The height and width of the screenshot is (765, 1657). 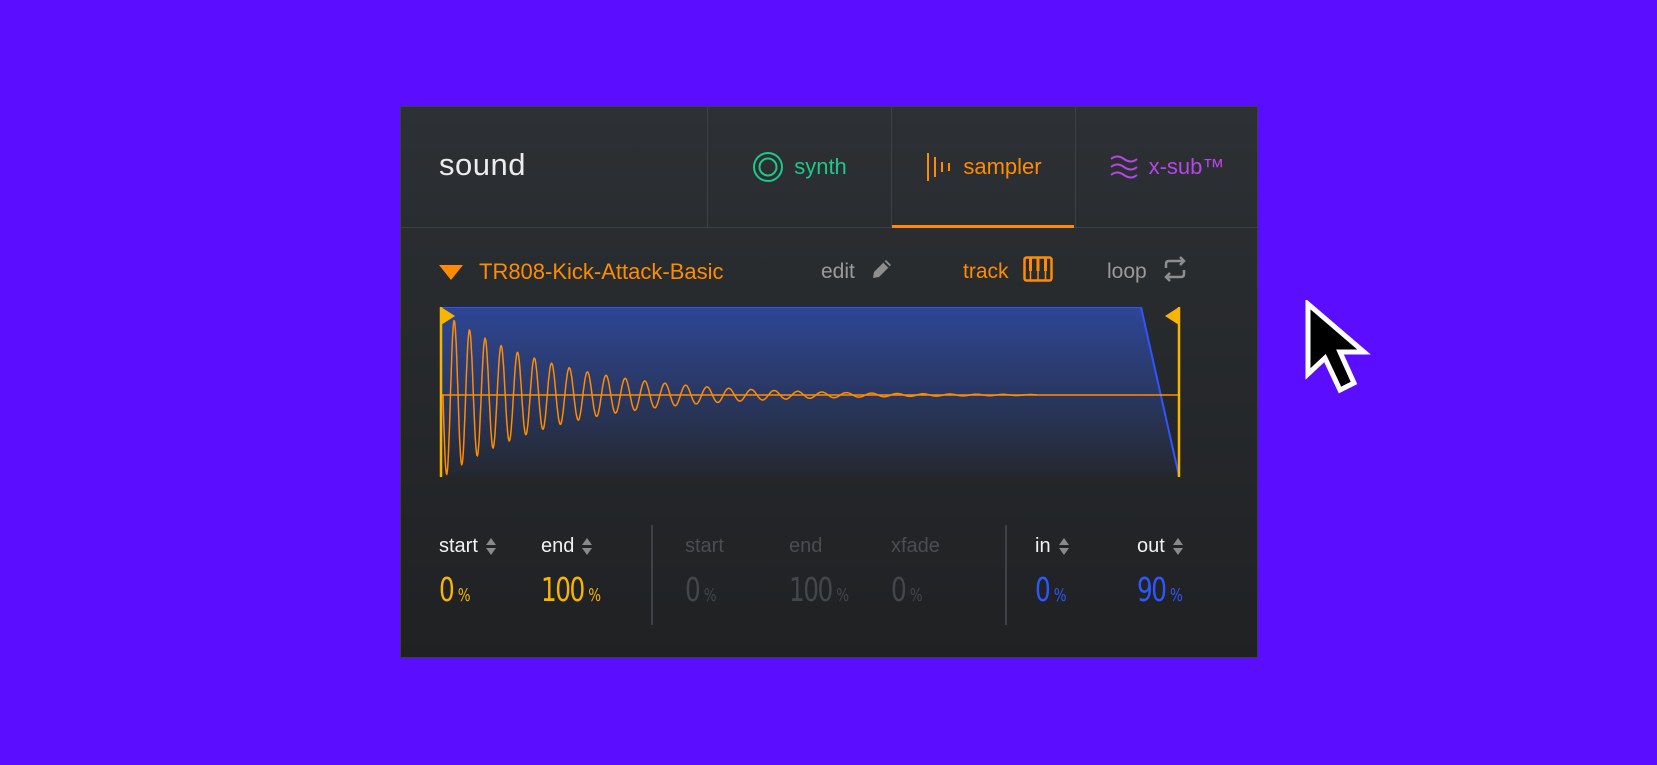 I want to click on panel-header: sound synth sampler x-sub™, so click(x=829, y=167).